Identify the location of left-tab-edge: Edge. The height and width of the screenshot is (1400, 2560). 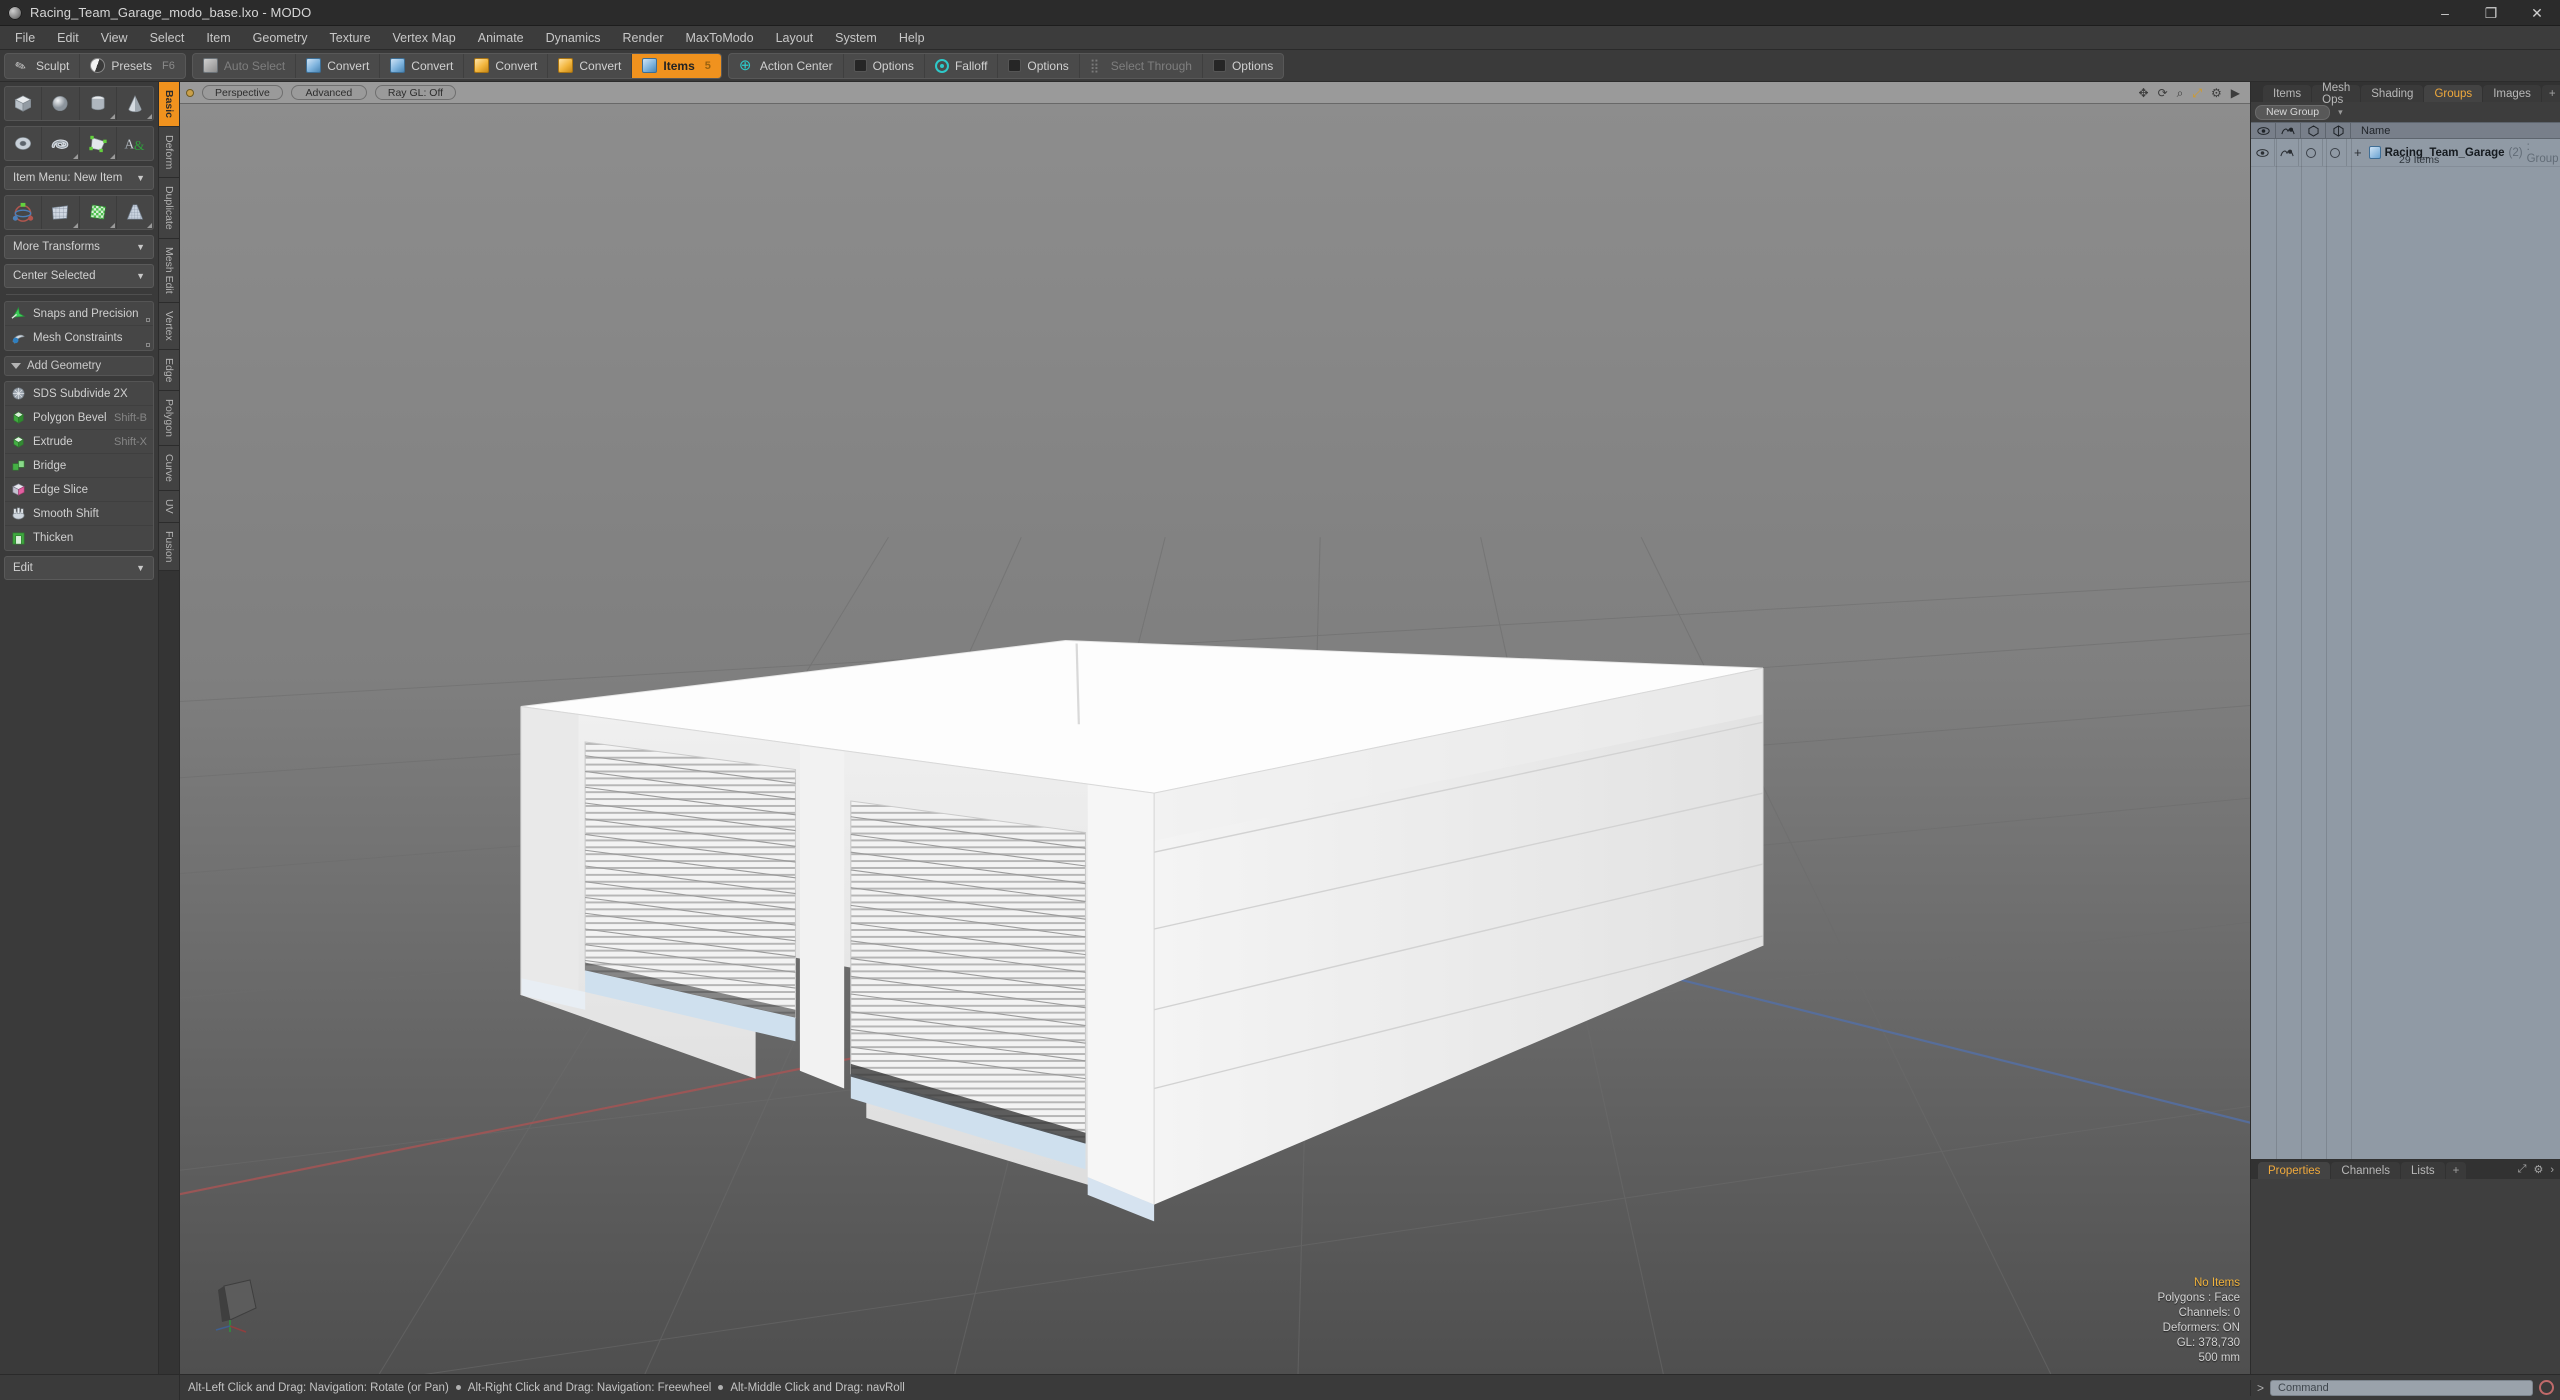
(169, 370).